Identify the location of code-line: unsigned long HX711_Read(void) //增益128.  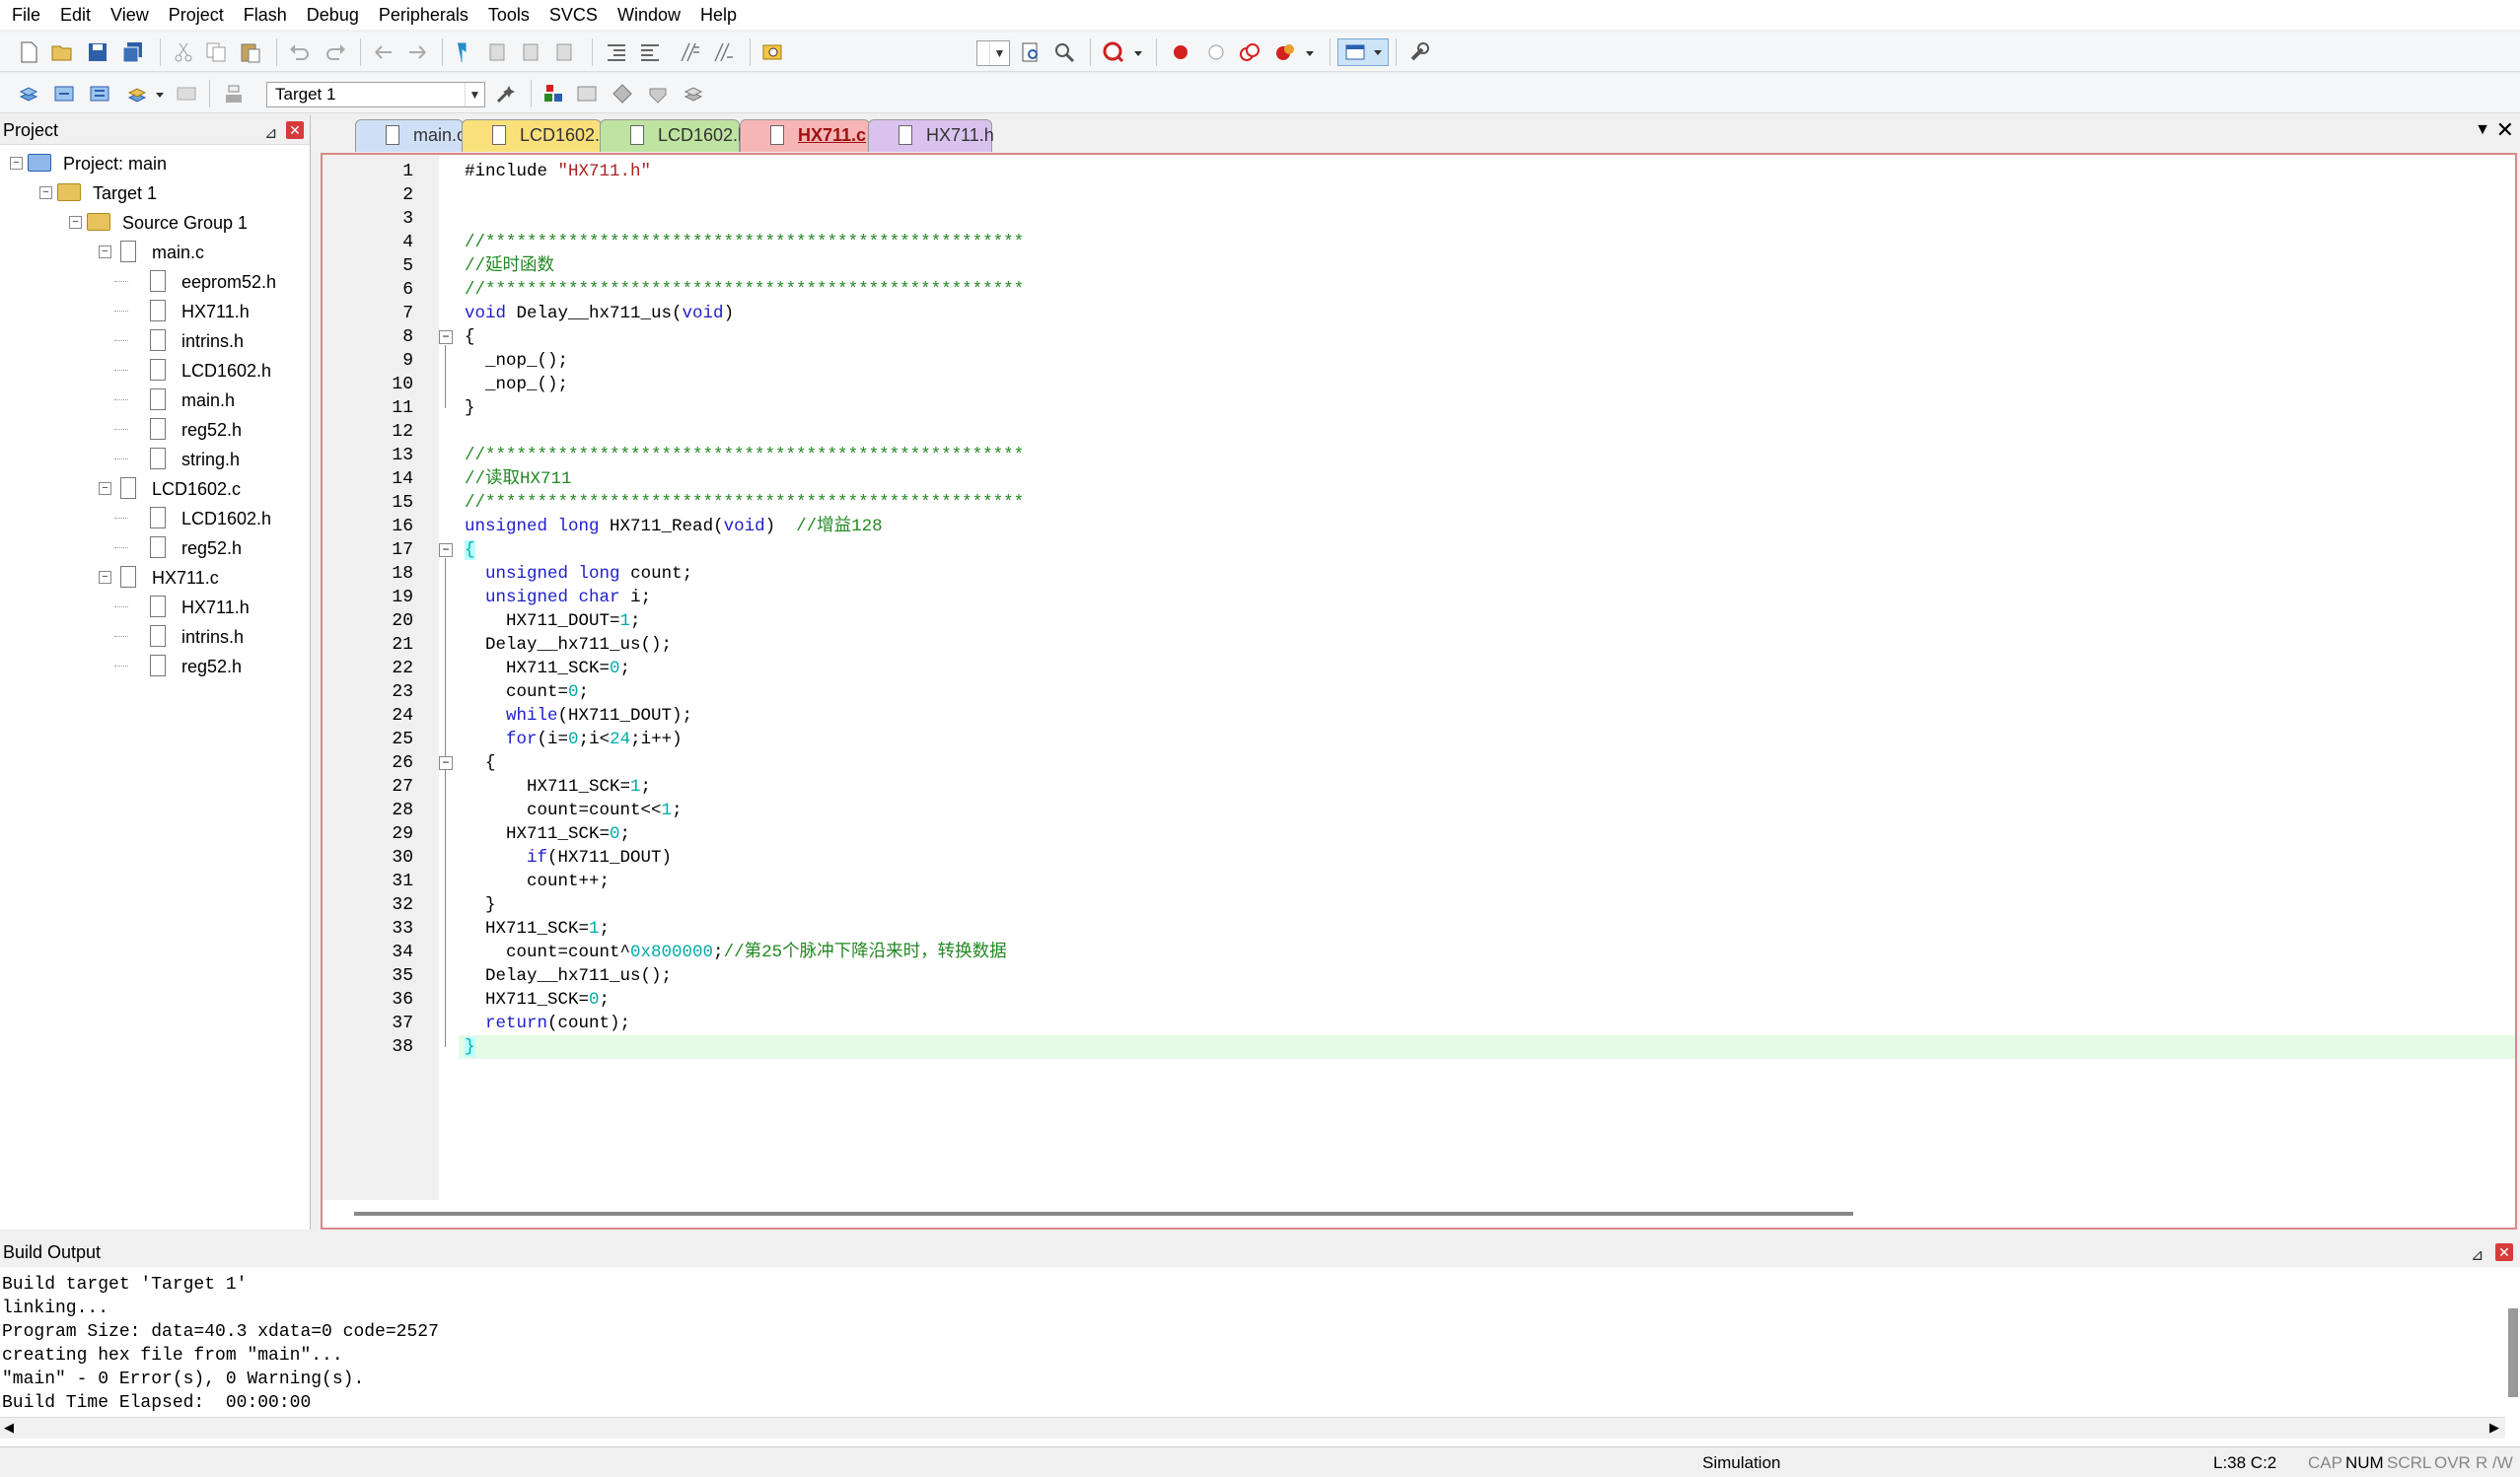
(674, 526).